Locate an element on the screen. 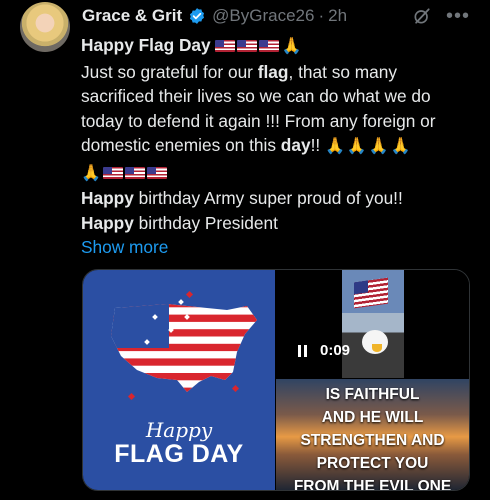 Image resolution: width=490 pixels, height=500 pixels. tweet-line-emoji: 🙏 is located at coordinates (278, 173).